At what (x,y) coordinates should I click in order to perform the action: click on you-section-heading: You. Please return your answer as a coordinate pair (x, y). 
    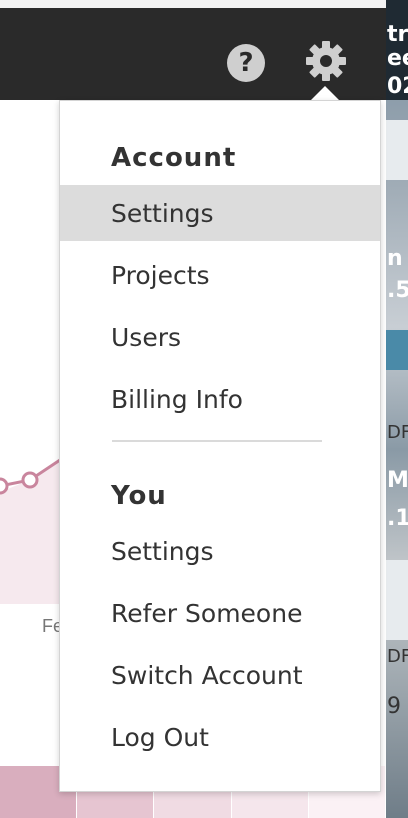
    Looking at the image, I should click on (139, 496).